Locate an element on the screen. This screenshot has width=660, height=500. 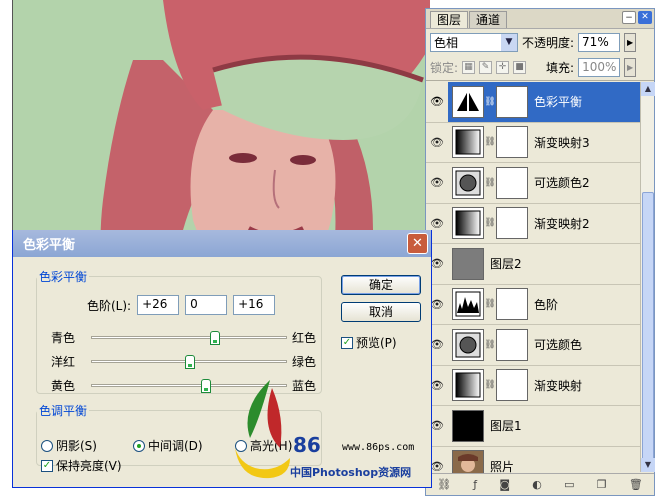
scroll-up-icon: ▲ is located at coordinates (648, 89).